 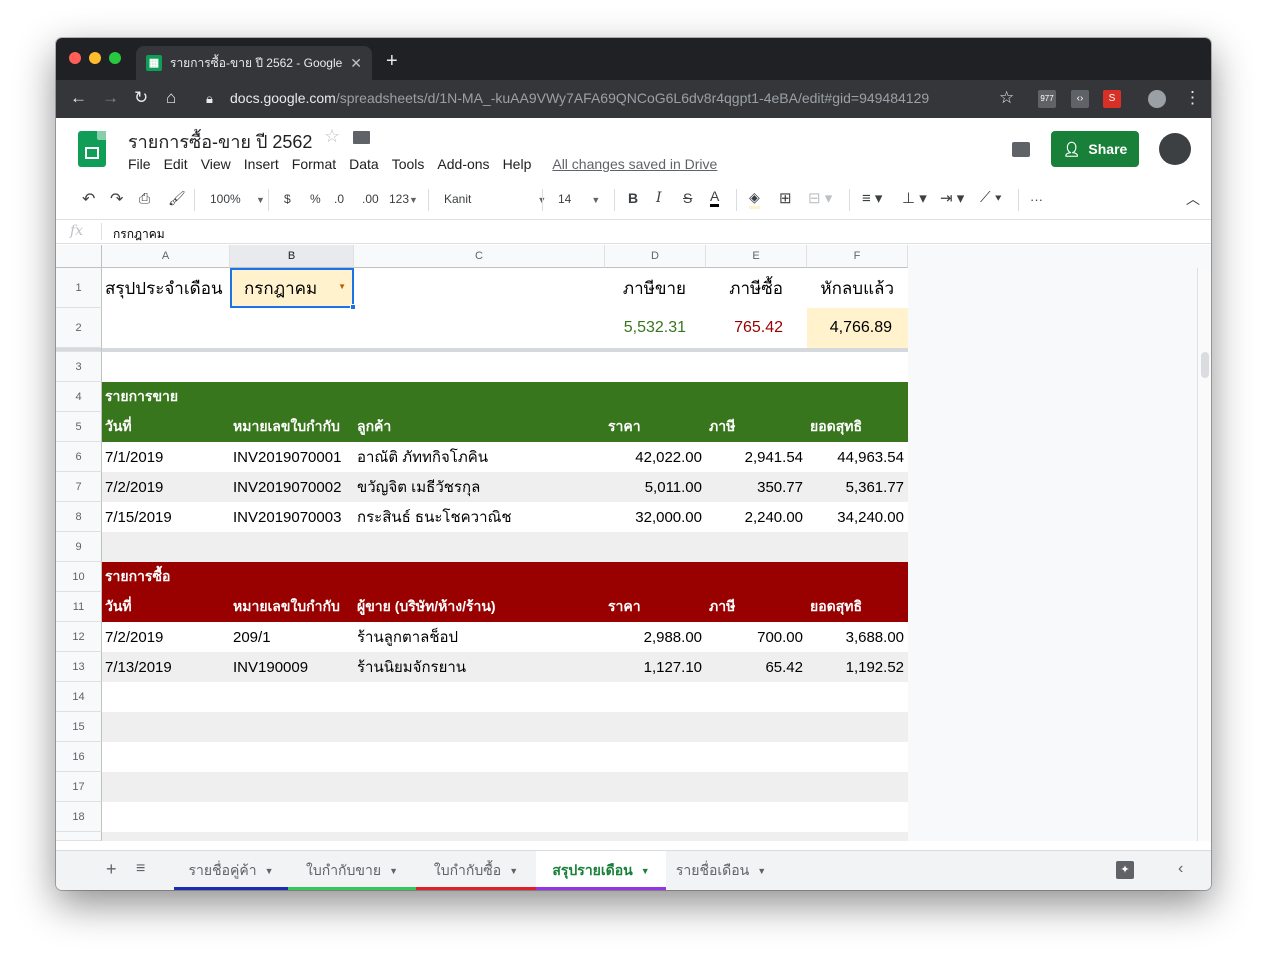 What do you see at coordinates (857, 487) in the screenshot?
I see `sales-total: 5,361.77` at bounding box center [857, 487].